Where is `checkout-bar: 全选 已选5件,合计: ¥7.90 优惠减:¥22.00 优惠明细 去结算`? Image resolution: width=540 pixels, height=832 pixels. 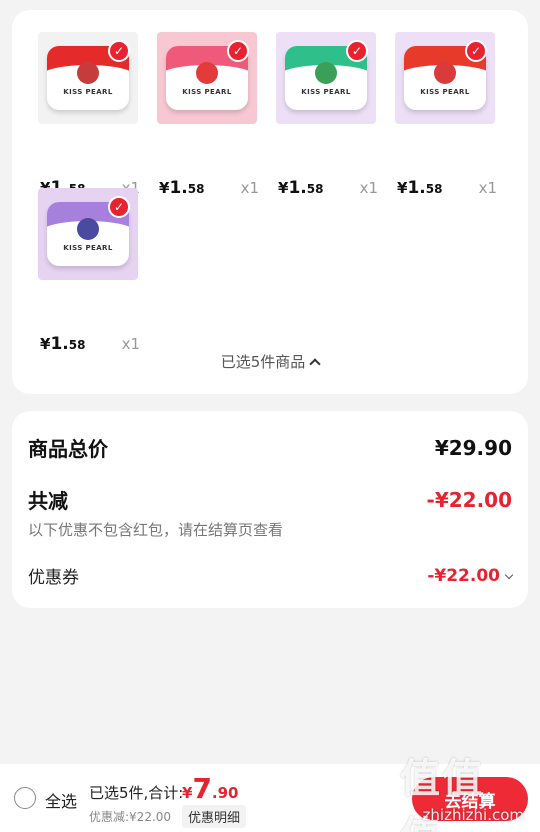 checkout-bar: 全选 已选5件,合计: ¥7.90 优惠减:¥22.00 优惠明细 去结算 is located at coordinates (270, 798).